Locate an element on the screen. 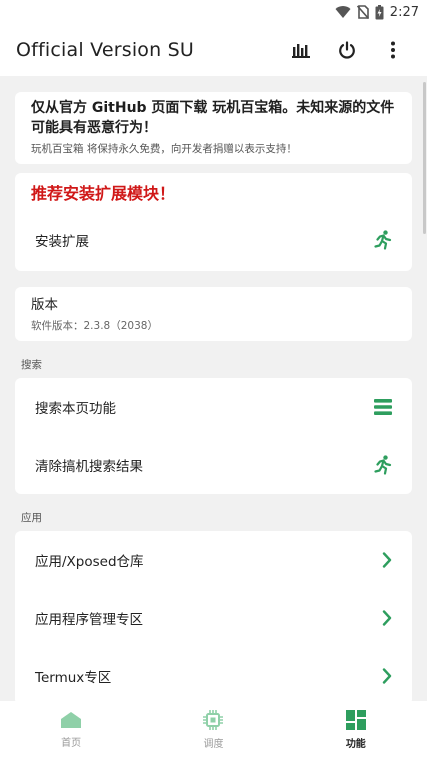 Image resolution: width=427 pixels, height=759 pixels. bottom-nav: 首页 调度 功能 is located at coordinates (213, 730).